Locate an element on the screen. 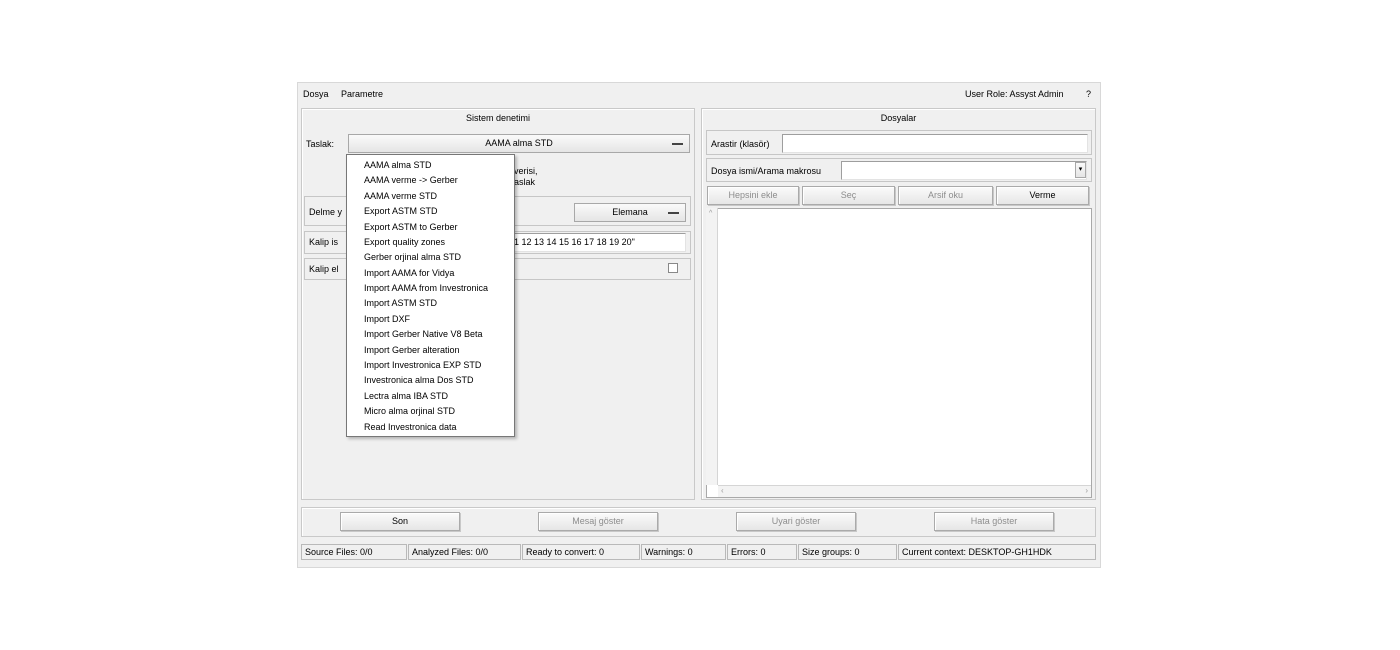 This screenshot has height=650, width=1400. vertical-scrollbar: ^ is located at coordinates (712, 346).